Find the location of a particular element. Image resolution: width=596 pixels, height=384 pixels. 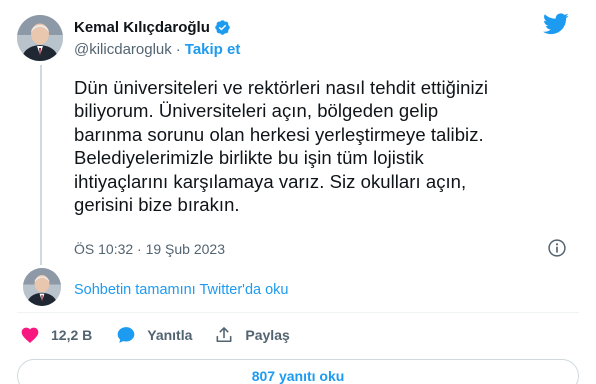

like-count: 12,2 B is located at coordinates (72, 335).